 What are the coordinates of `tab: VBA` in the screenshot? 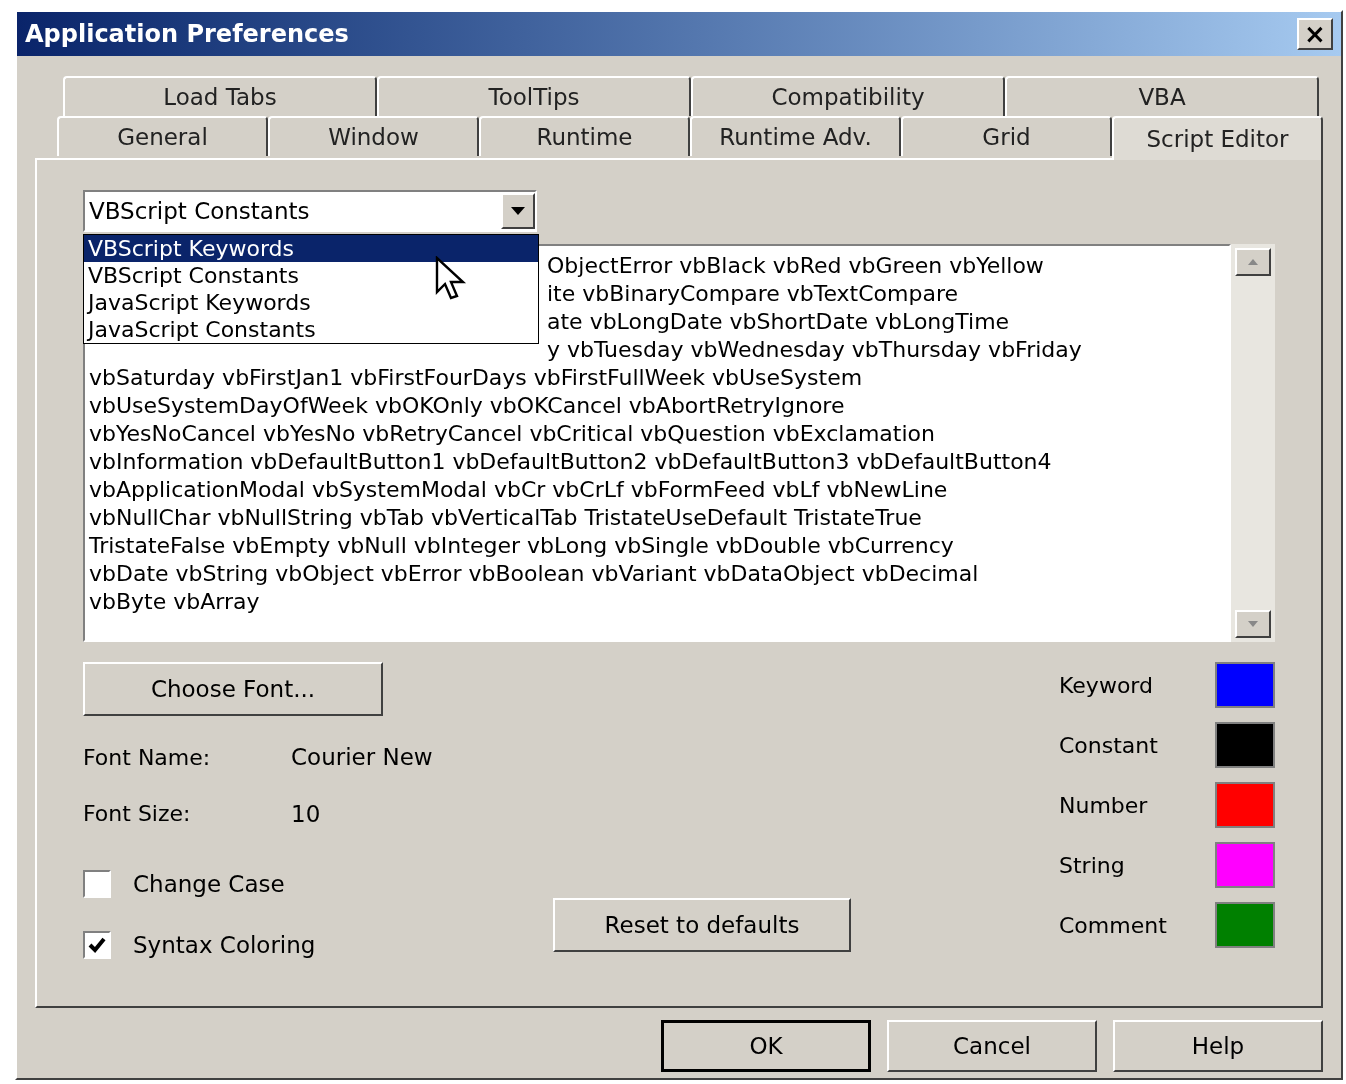 It's located at (1162, 96).